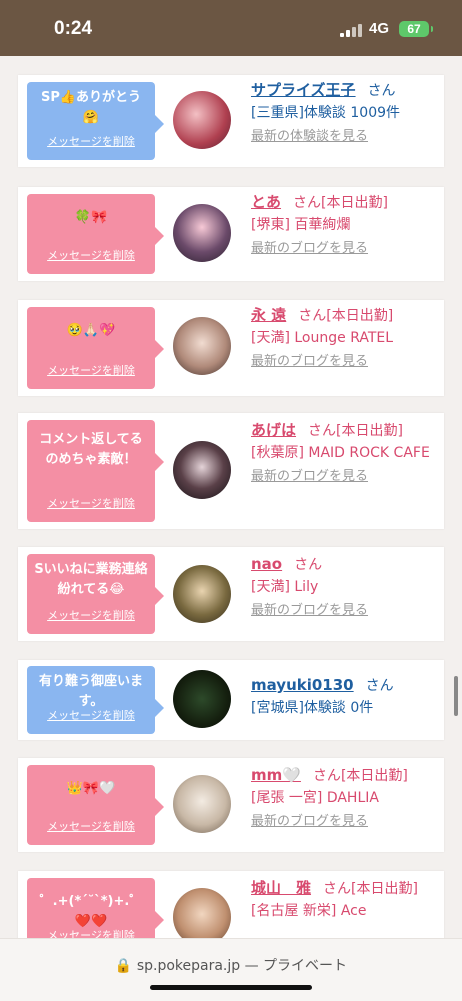 This screenshot has width=462, height=1001. What do you see at coordinates (344, 137) in the screenshot?
I see `latest-link: 最新の体験談を見る` at bounding box center [344, 137].